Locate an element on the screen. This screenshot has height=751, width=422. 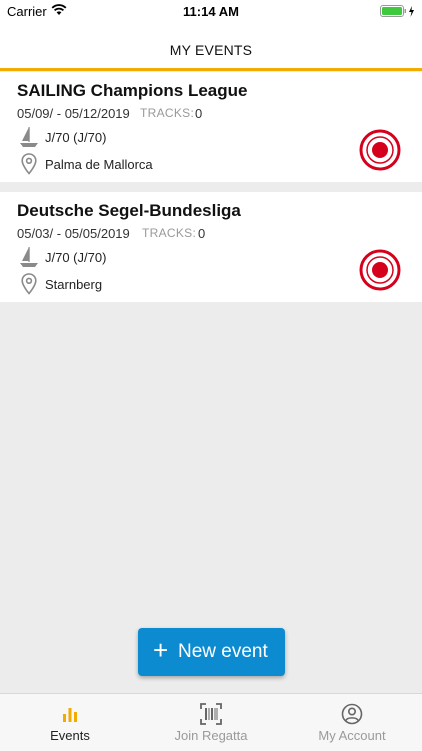
event-dates: 05/09/ - 05/12/2019 is located at coordinates (73, 113).